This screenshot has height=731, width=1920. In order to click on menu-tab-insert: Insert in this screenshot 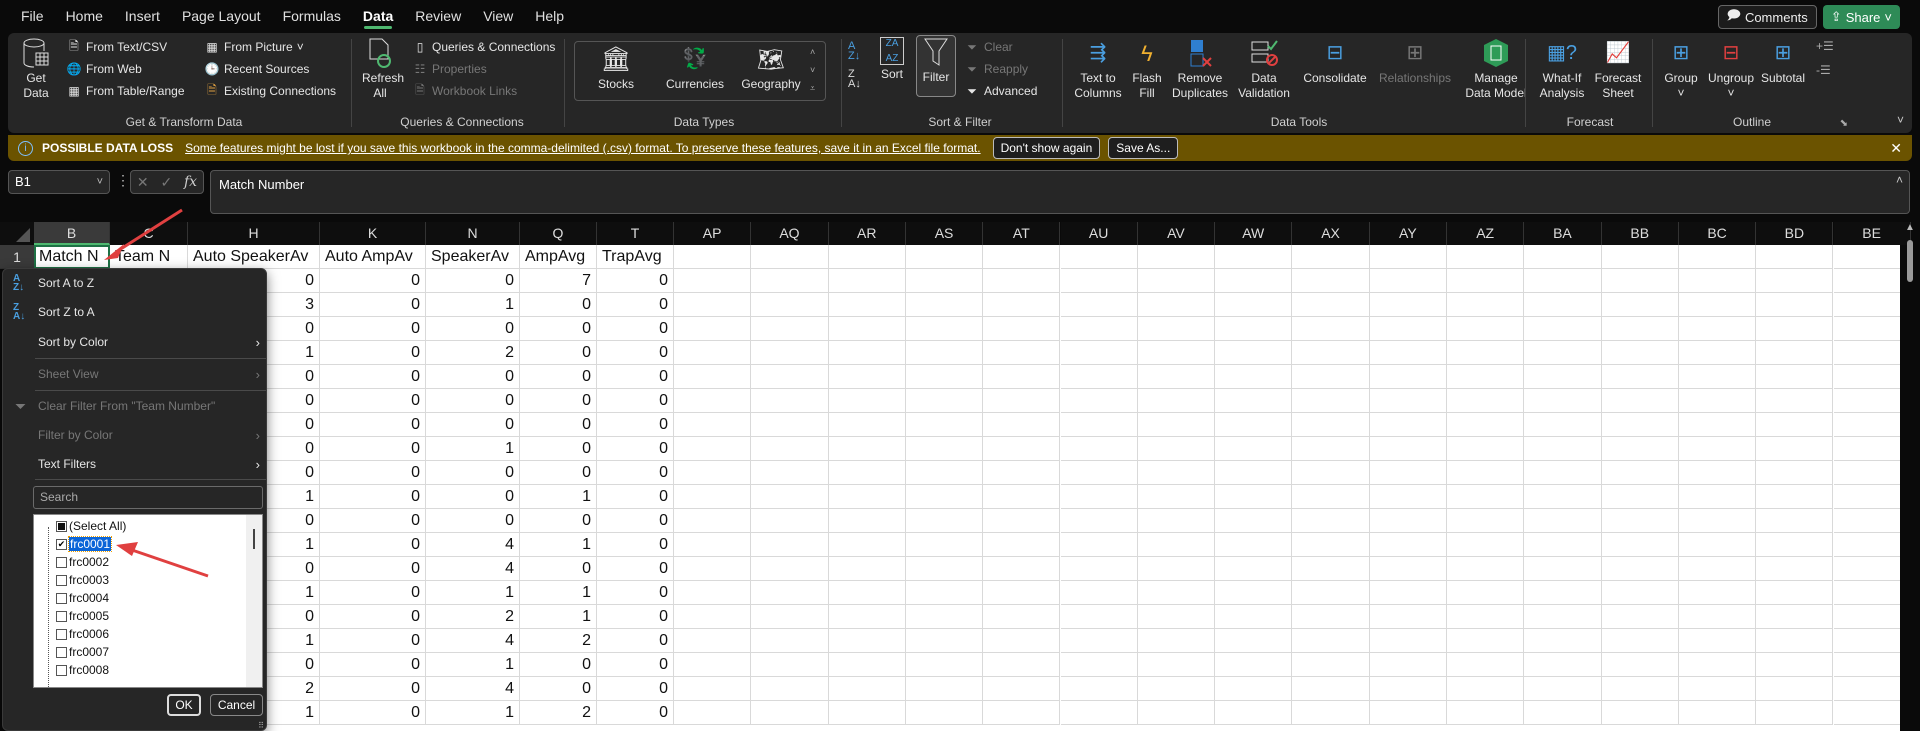, I will do `click(142, 16)`.